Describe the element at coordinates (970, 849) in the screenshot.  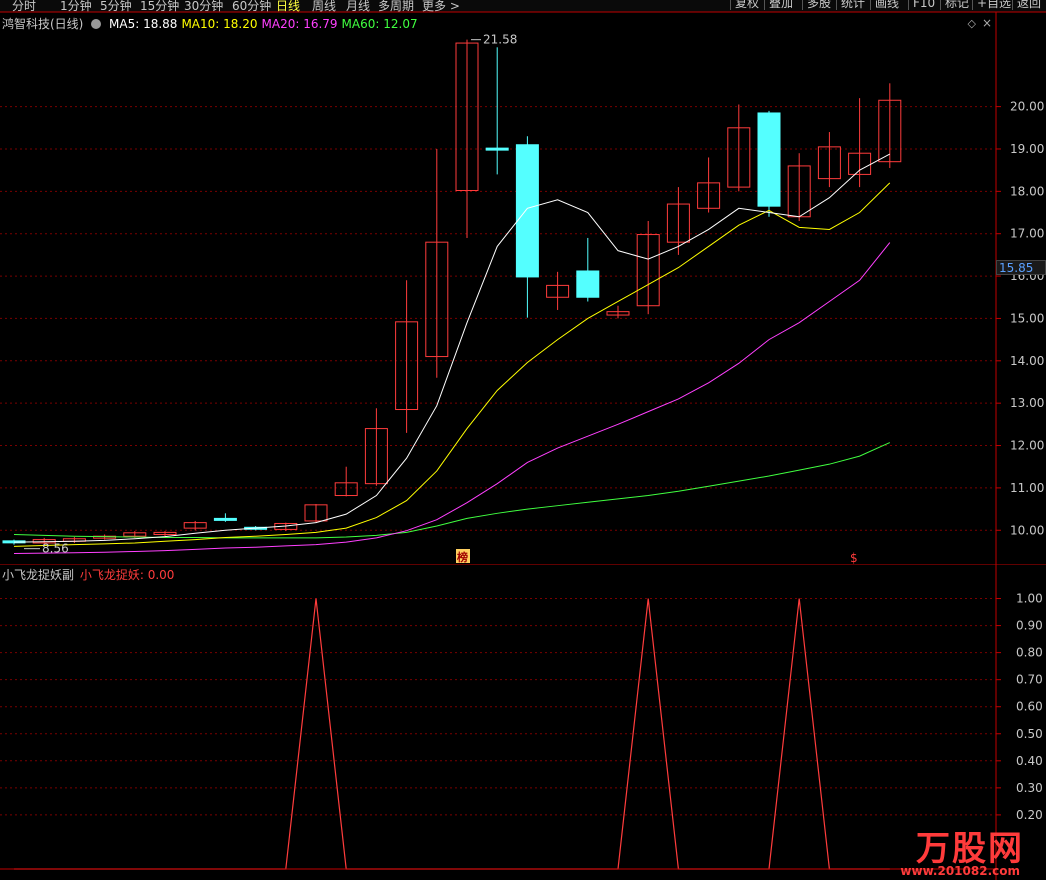
I see `watermark-logo: 万股网` at that location.